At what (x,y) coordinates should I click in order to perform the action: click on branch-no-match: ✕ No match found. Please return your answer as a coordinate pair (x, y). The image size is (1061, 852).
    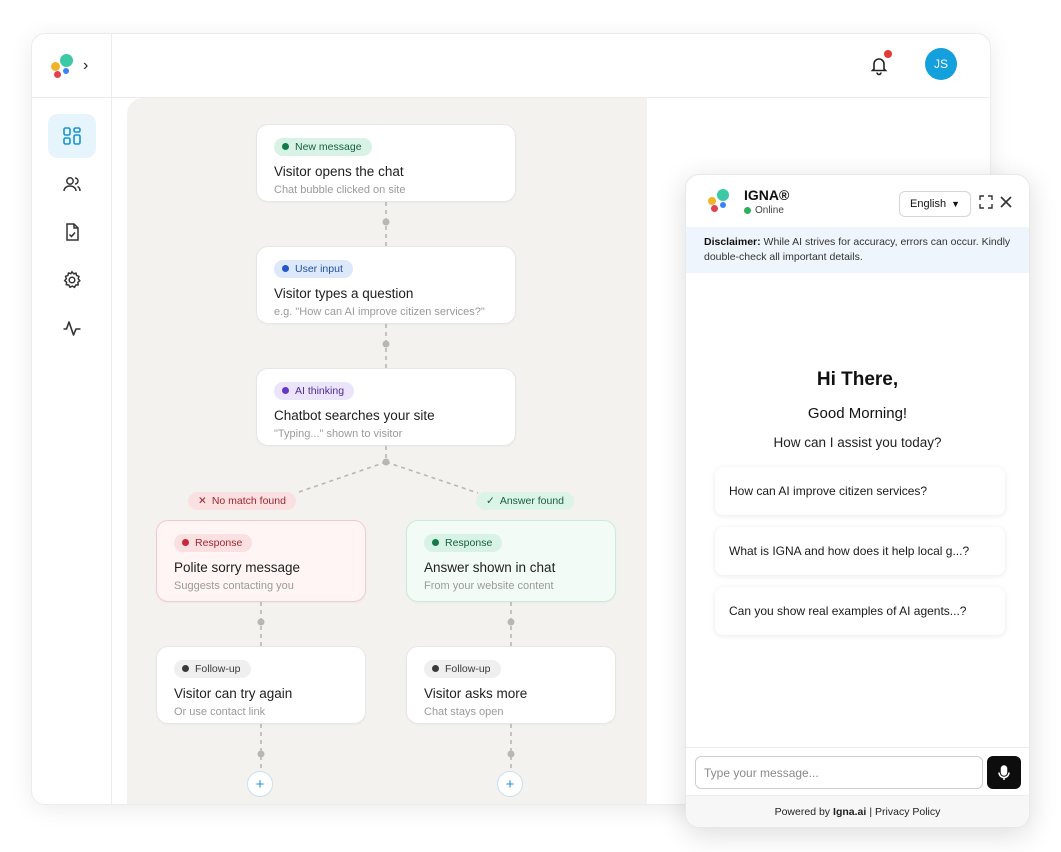
    Looking at the image, I should click on (242, 501).